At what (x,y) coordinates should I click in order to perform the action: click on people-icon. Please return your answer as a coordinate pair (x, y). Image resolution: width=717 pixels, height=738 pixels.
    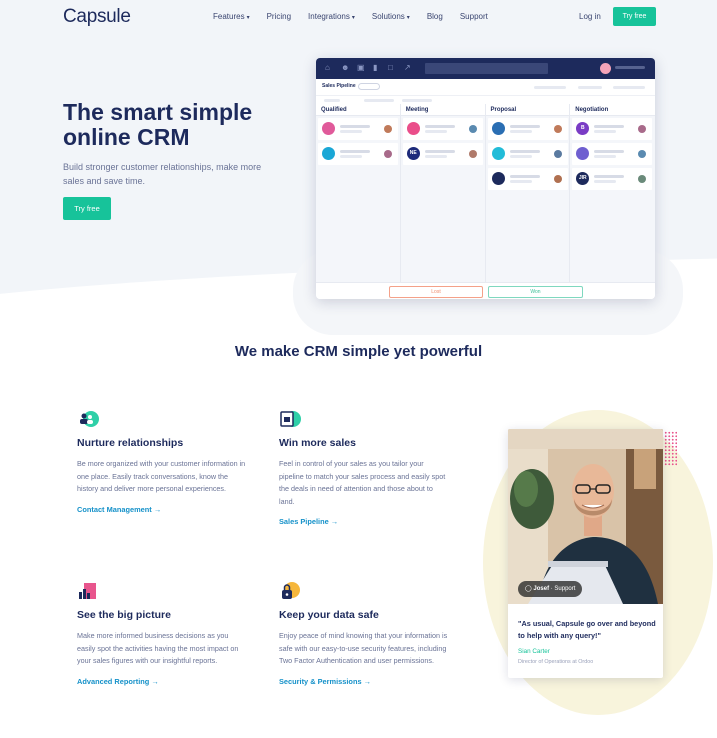
    Looking at the image, I should click on (88, 419).